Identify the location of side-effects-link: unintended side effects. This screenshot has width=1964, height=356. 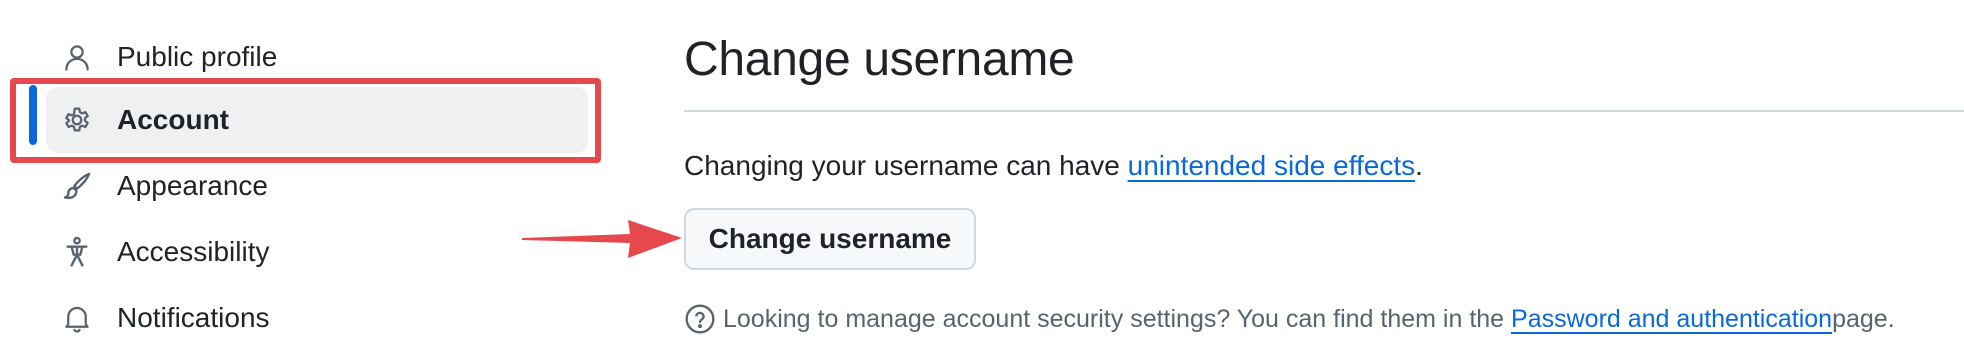
(1271, 165).